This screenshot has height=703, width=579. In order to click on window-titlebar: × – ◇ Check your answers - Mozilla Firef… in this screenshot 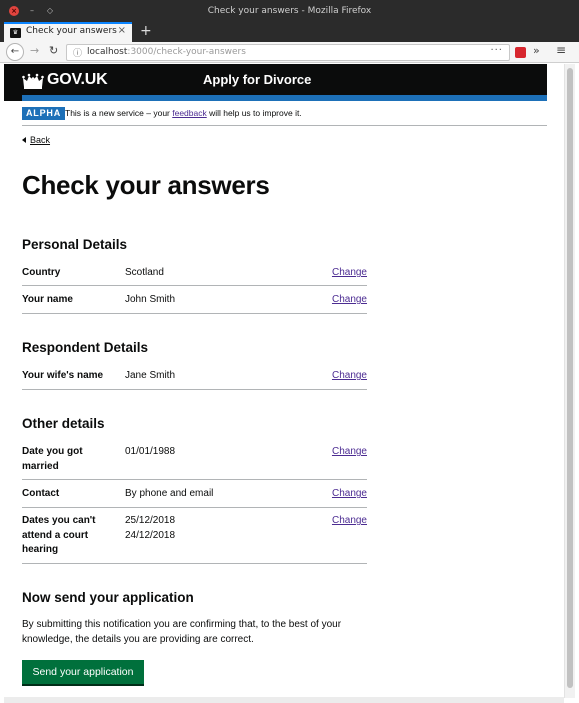, I will do `click(289, 11)`.